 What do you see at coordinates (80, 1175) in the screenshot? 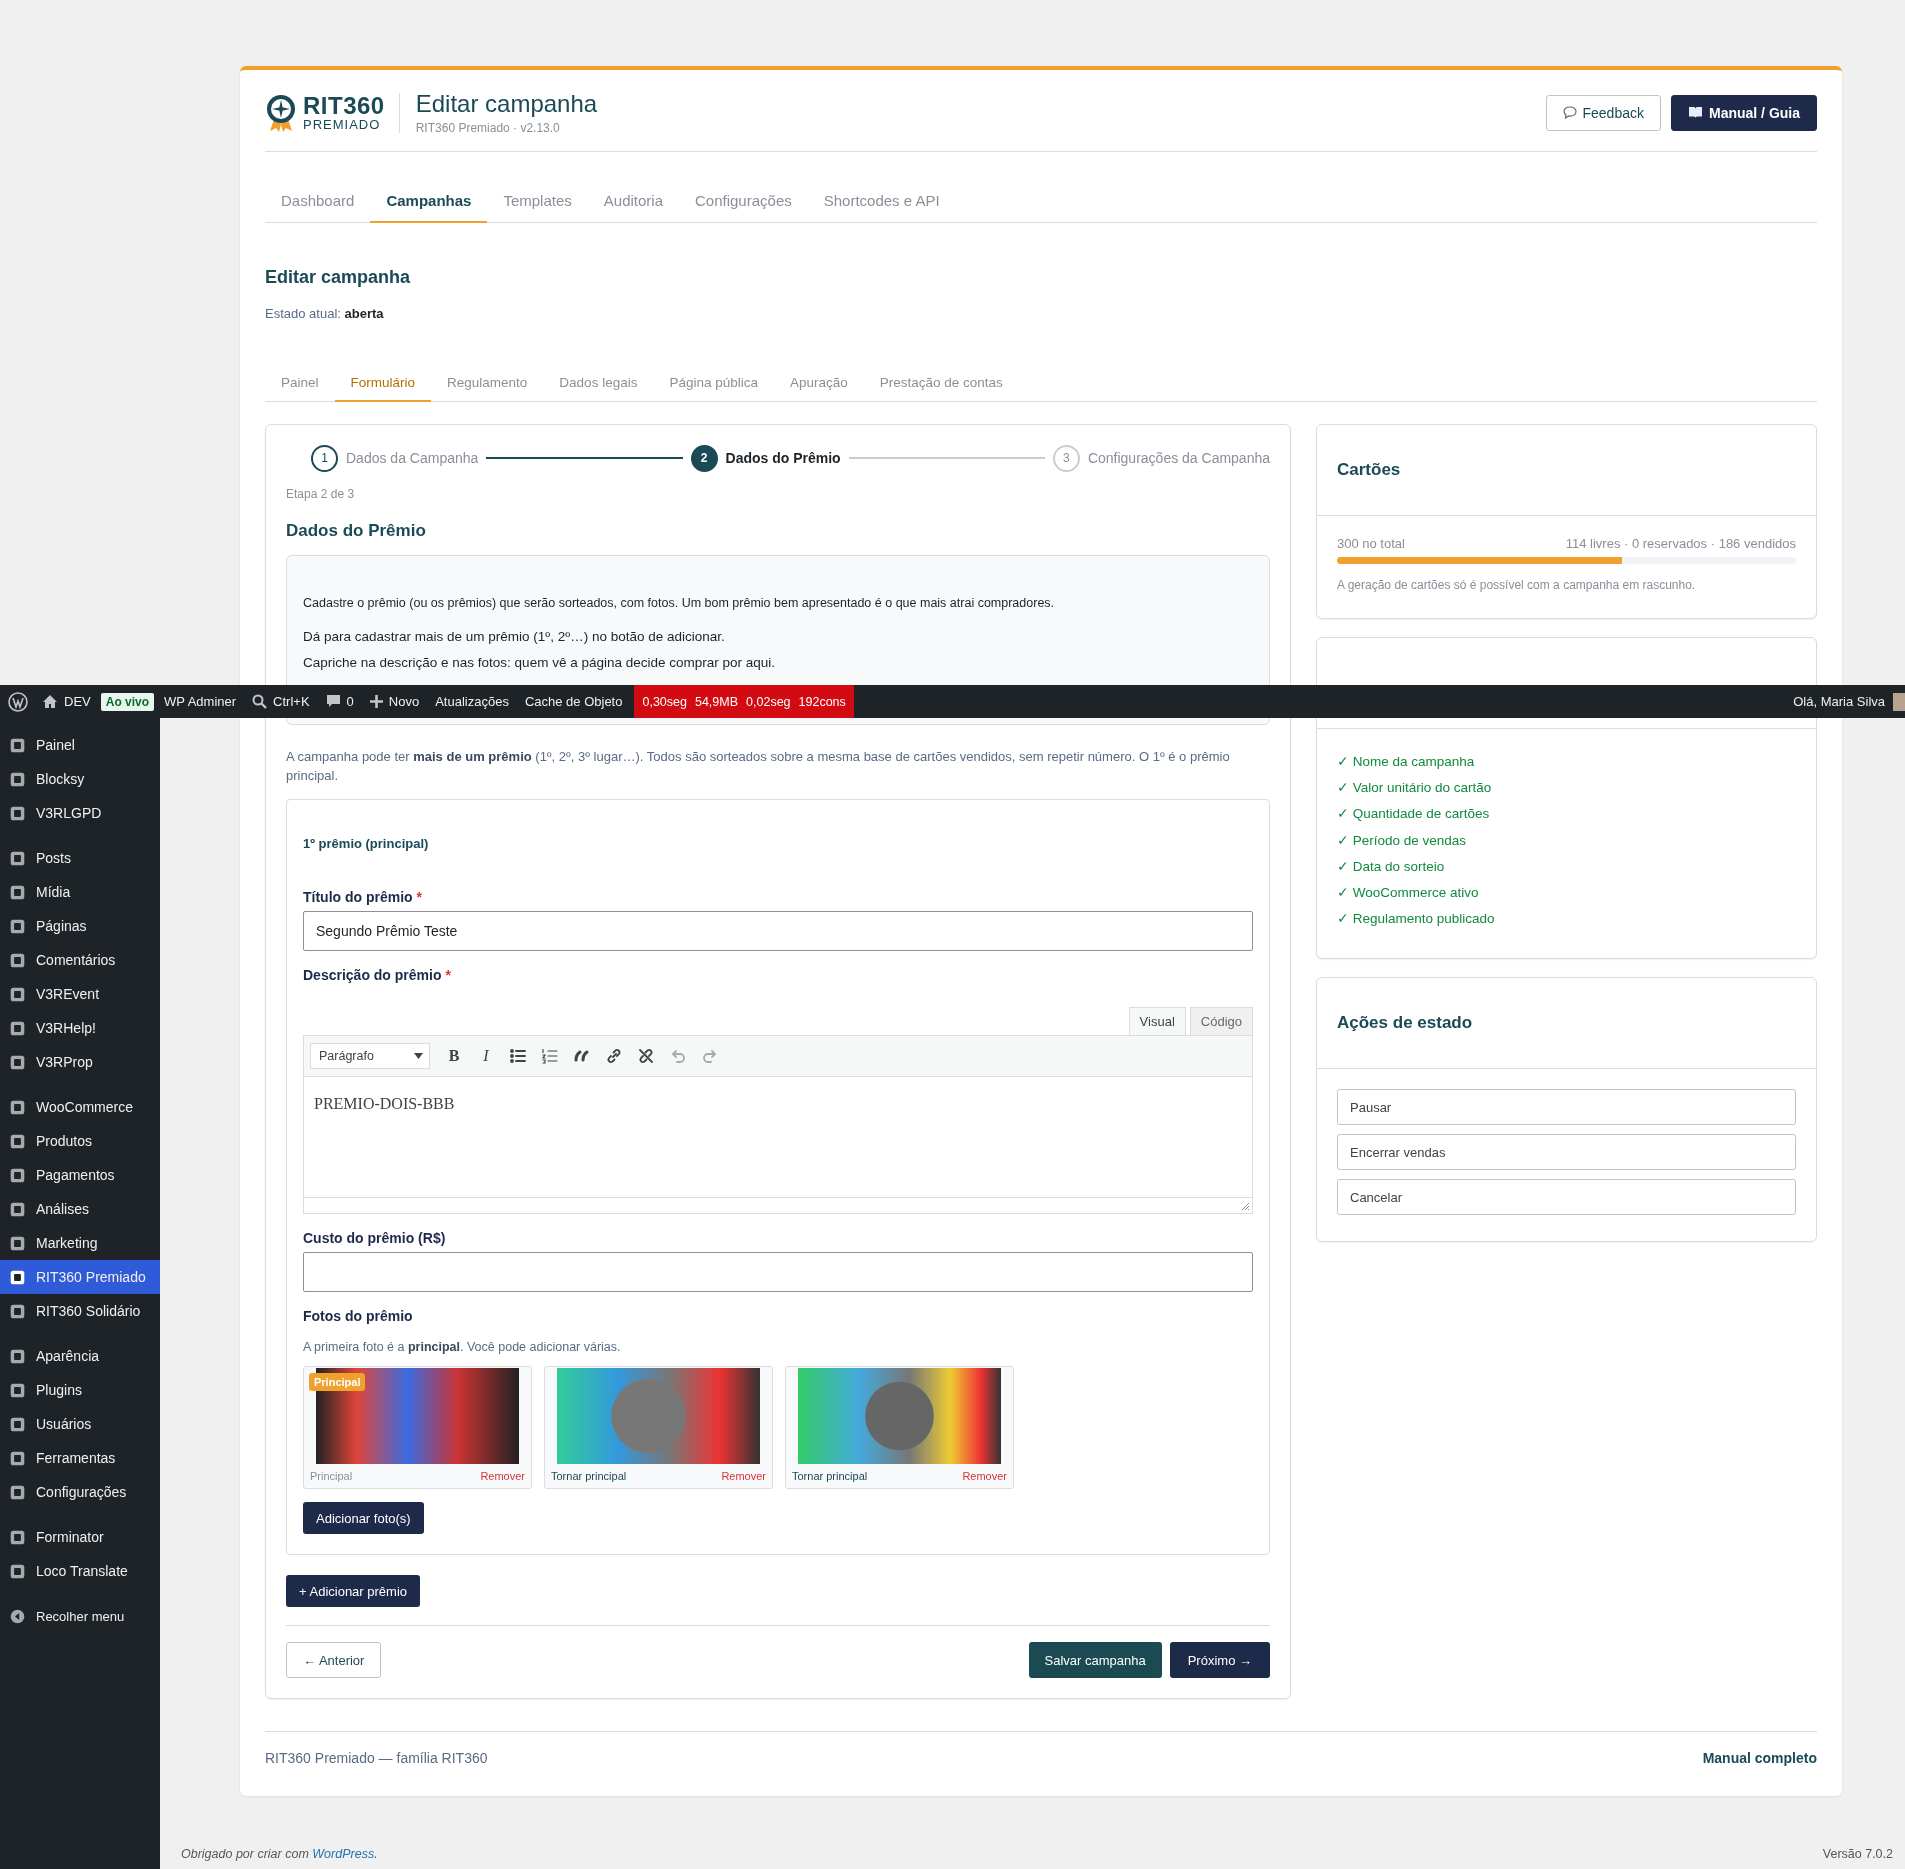
I see `sidebar-item: Pagamentos` at bounding box center [80, 1175].